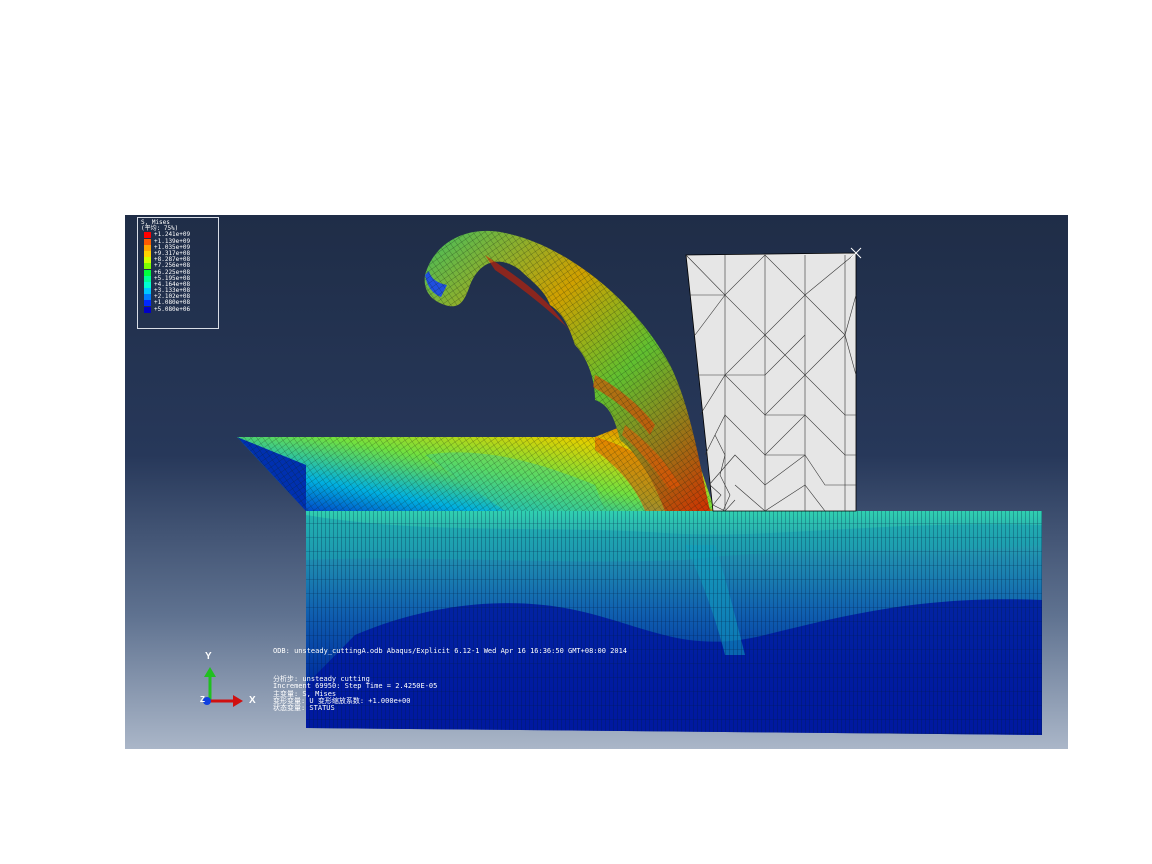 Image resolution: width=1152 pixels, height=864 pixels. Describe the element at coordinates (223, 687) in the screenshot. I see `axis-triad` at that location.